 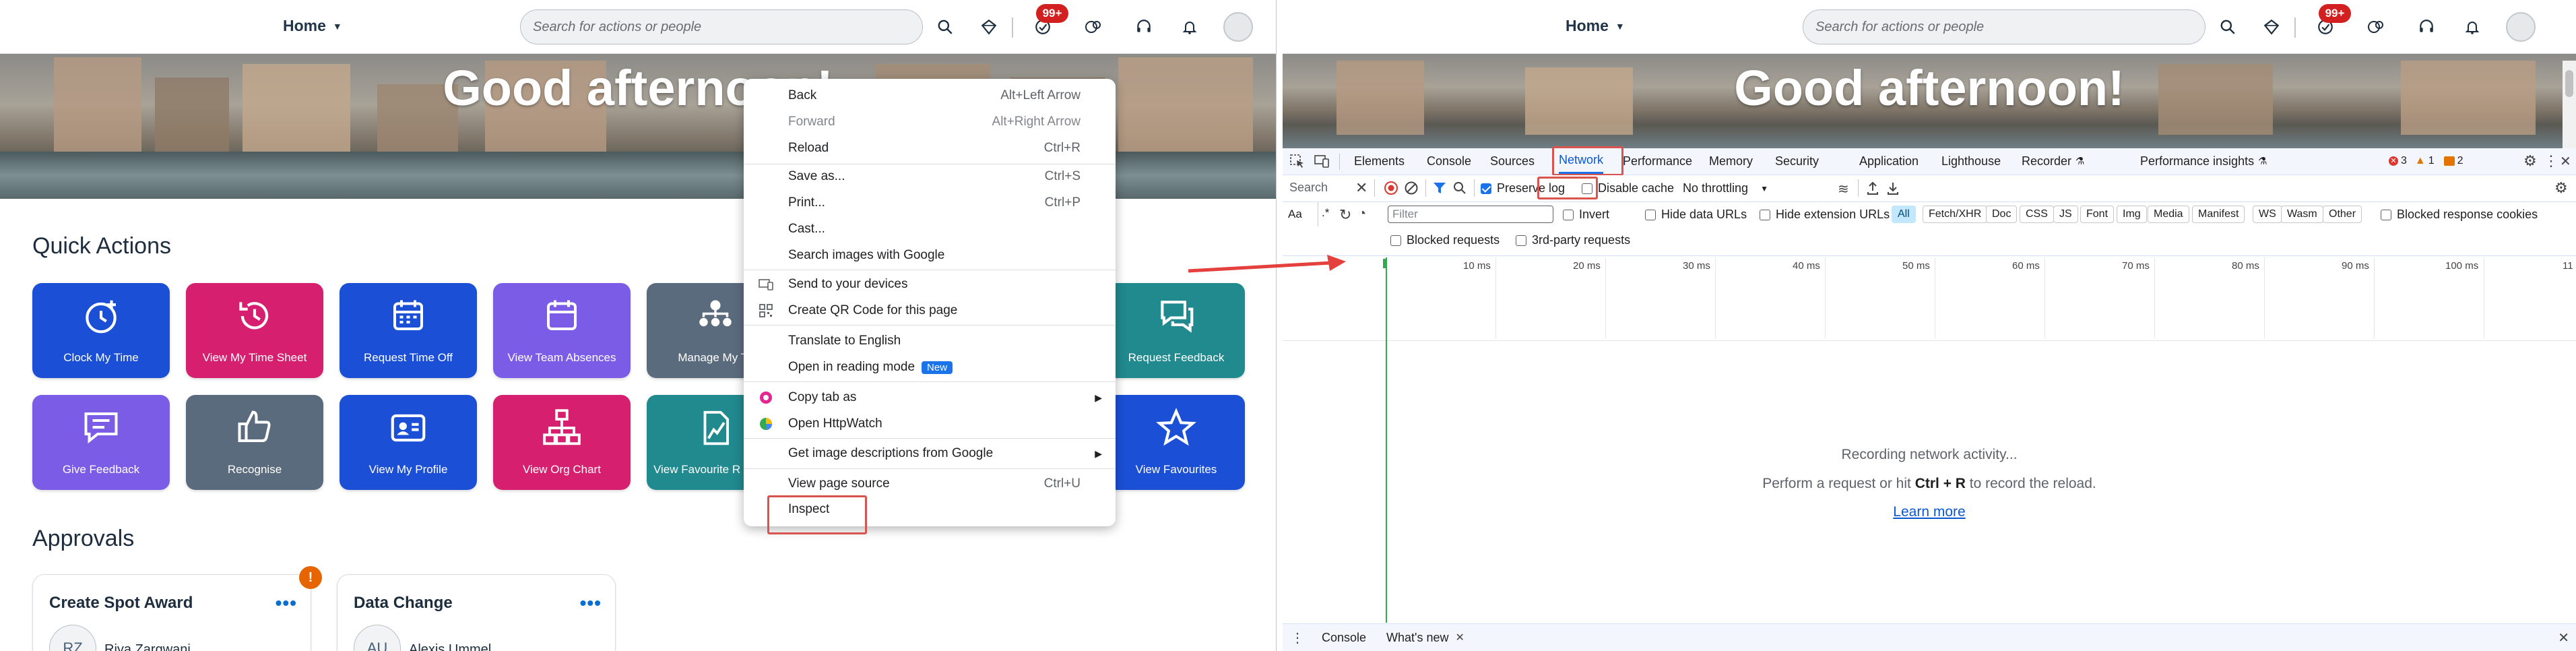 What do you see at coordinates (1513, 161) in the screenshot?
I see `tab-sources: Sources` at bounding box center [1513, 161].